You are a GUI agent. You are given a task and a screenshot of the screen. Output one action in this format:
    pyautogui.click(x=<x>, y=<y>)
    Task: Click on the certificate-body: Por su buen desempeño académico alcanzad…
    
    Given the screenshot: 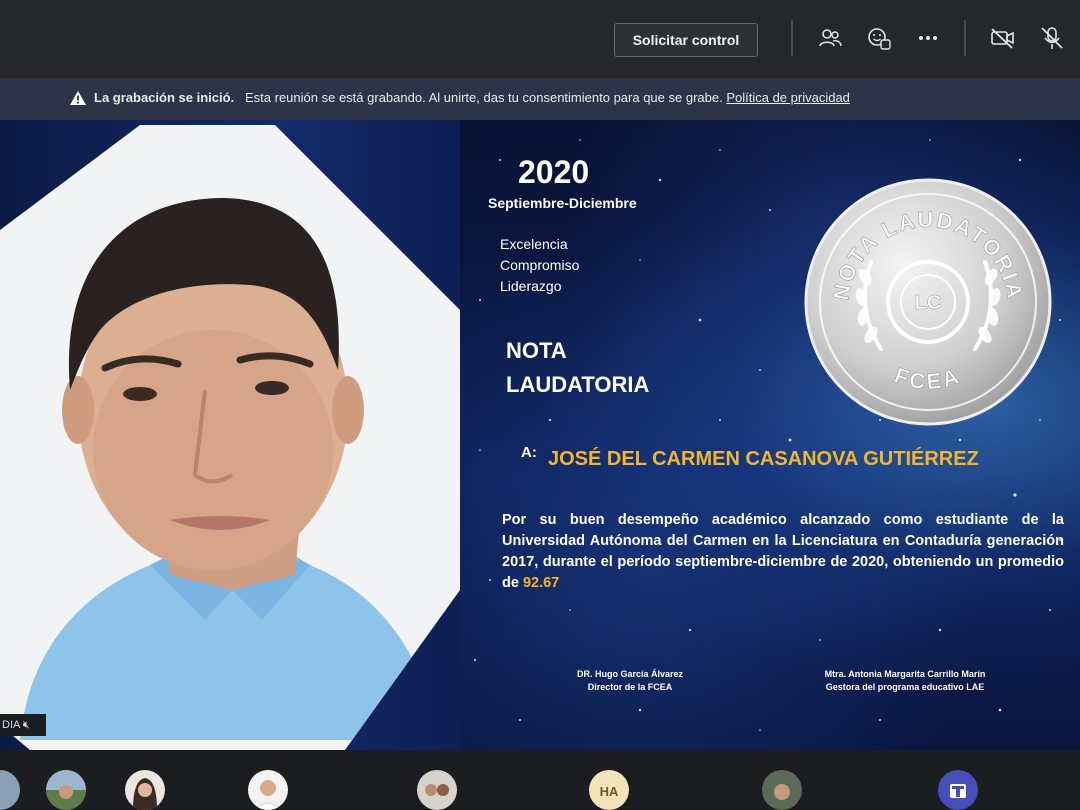 What is the action you would take?
    pyautogui.click(x=783, y=552)
    